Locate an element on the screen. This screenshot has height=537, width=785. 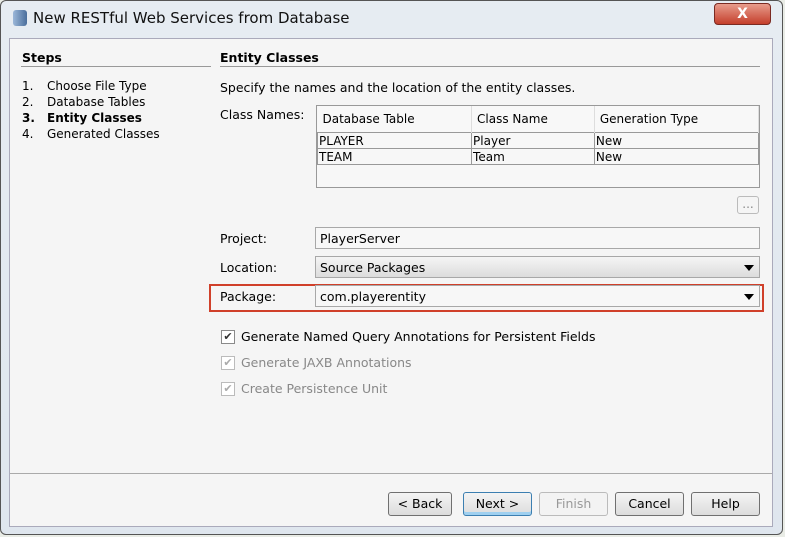
next-button: Next > is located at coordinates (497, 504).